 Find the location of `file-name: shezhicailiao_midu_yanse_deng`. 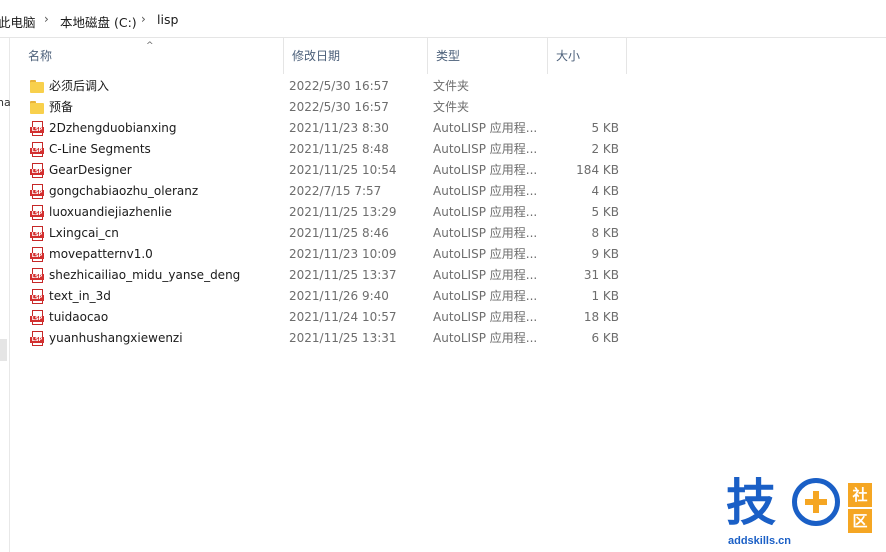

file-name: shezhicailiao_midu_yanse_deng is located at coordinates (169, 275).